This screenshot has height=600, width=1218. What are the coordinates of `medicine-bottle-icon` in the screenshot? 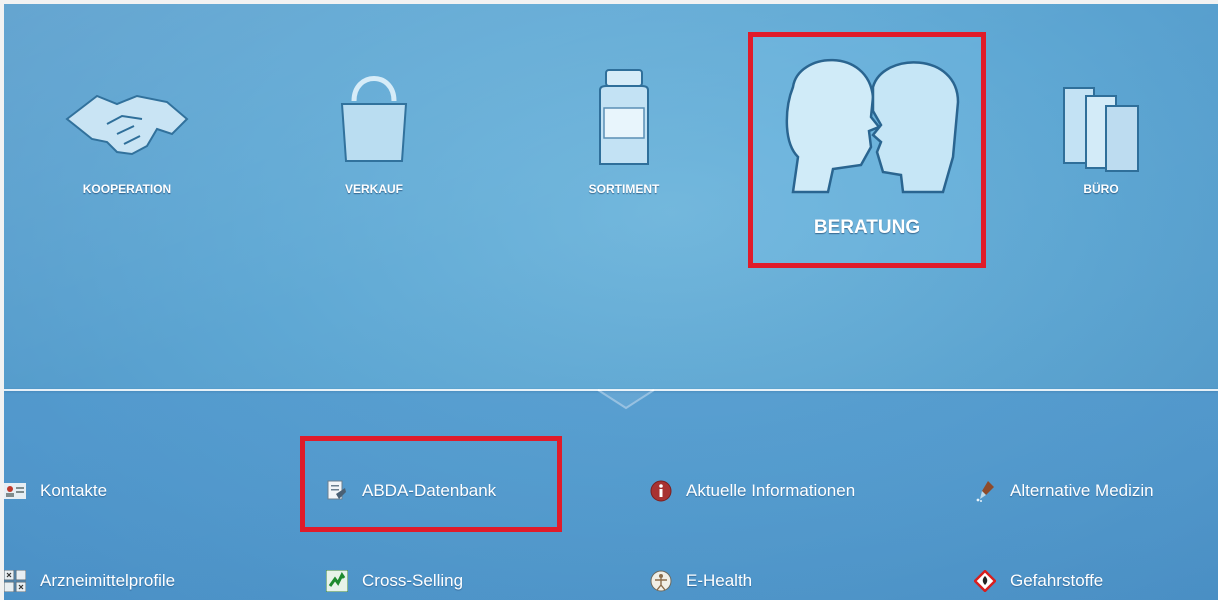 It's located at (624, 117).